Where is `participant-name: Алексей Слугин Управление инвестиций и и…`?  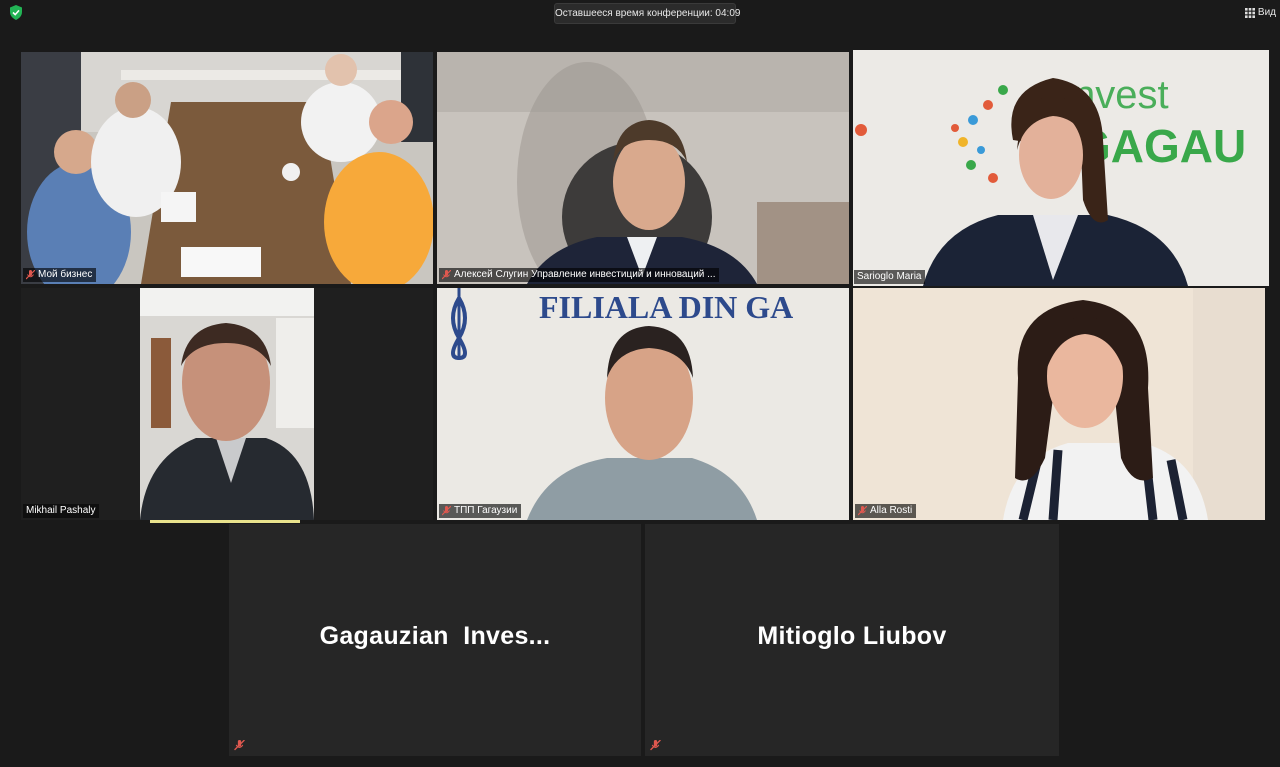
participant-name: Алексей Слугин Управление инвестиций и и… is located at coordinates (585, 274).